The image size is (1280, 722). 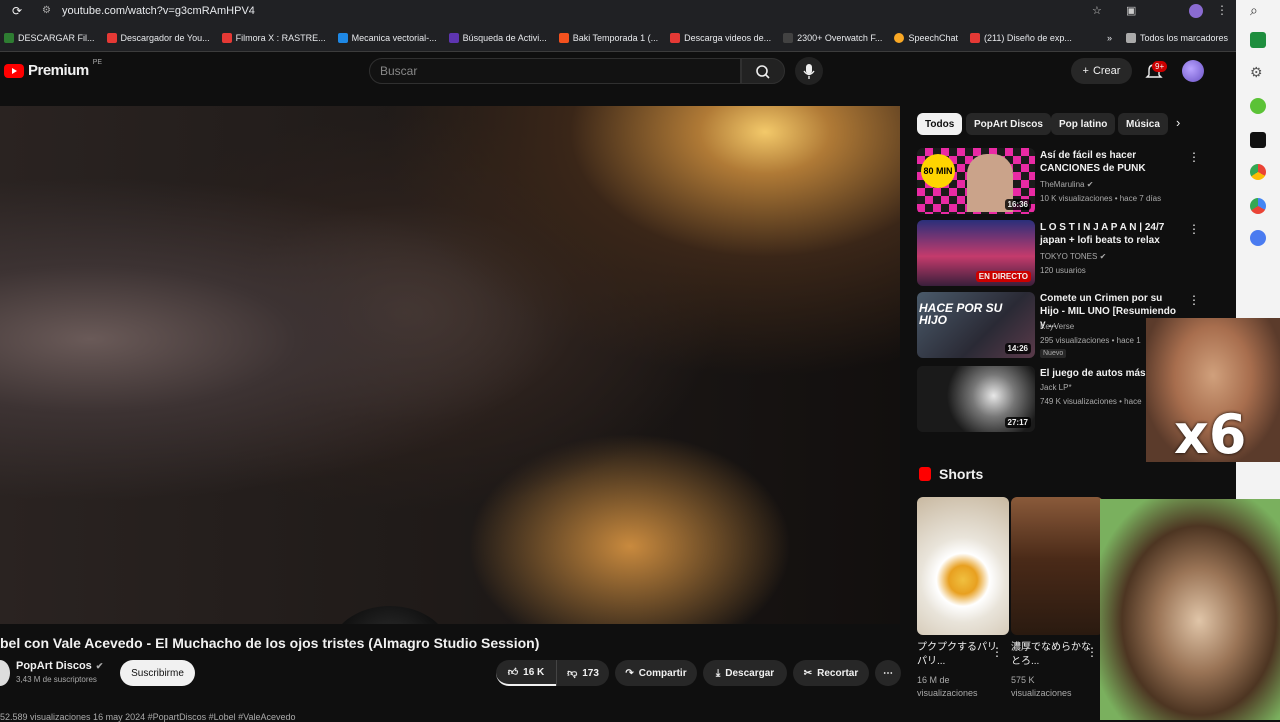 What do you see at coordinates (1109, 38) in the screenshot?
I see `more-bookmarks-icon: »` at bounding box center [1109, 38].